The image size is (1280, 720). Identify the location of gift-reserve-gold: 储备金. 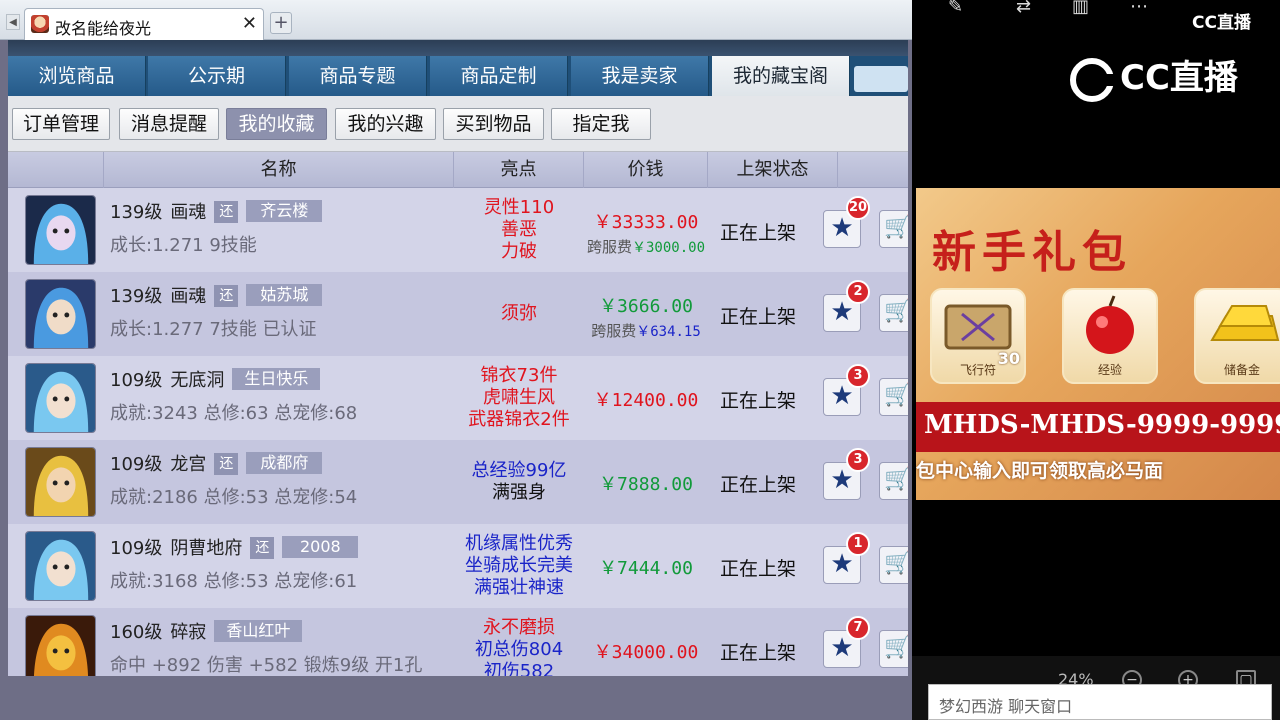
(1237, 336).